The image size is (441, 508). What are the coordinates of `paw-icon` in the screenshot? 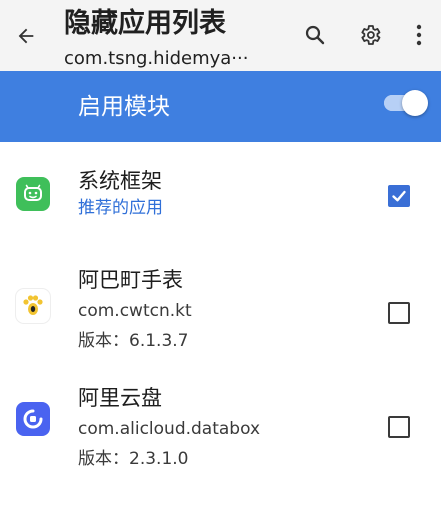 It's located at (33, 306).